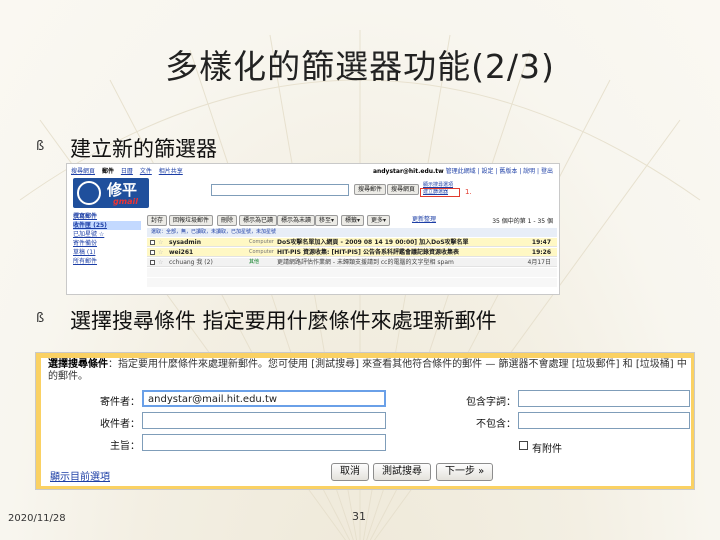 The image size is (720, 540). What do you see at coordinates (107, 261) in the screenshot?
I see `sidebar-item-all-mail: 所有郵件` at bounding box center [107, 261].